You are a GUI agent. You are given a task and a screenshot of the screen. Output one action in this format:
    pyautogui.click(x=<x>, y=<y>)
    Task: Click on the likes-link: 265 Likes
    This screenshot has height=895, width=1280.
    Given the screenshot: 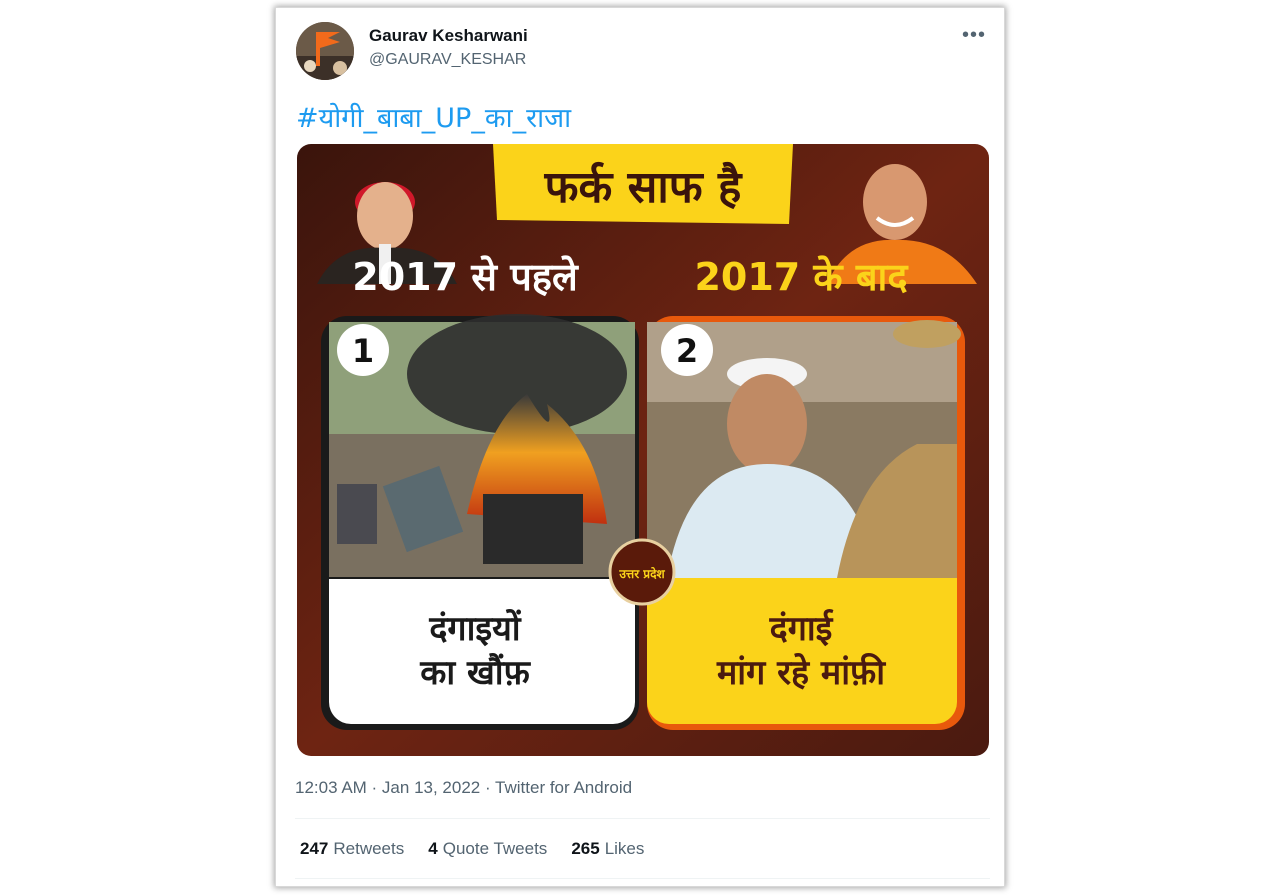 What is the action you would take?
    pyautogui.click(x=607, y=849)
    